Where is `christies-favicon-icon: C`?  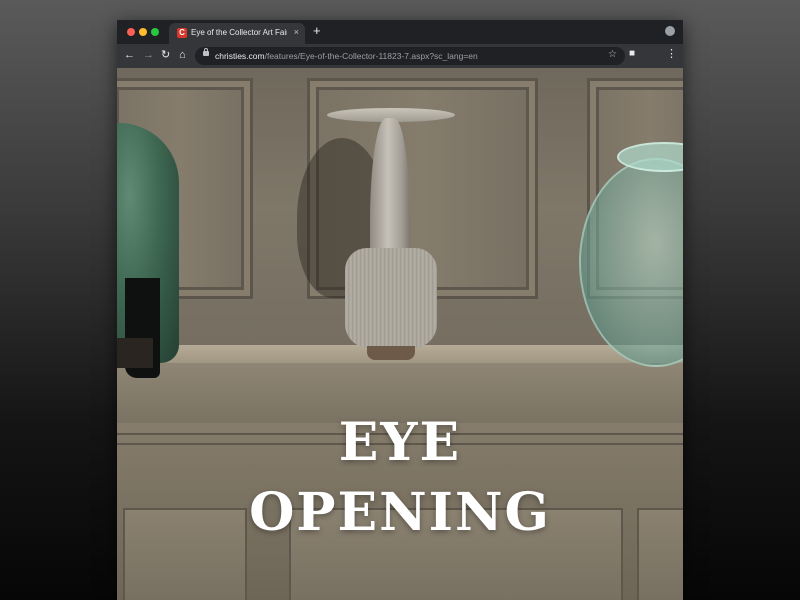
christies-favicon-icon: C is located at coordinates (182, 33).